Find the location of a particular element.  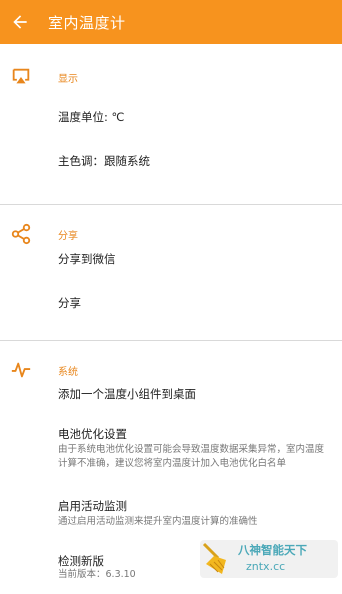

section-header-share: 分享 is located at coordinates (171, 228).